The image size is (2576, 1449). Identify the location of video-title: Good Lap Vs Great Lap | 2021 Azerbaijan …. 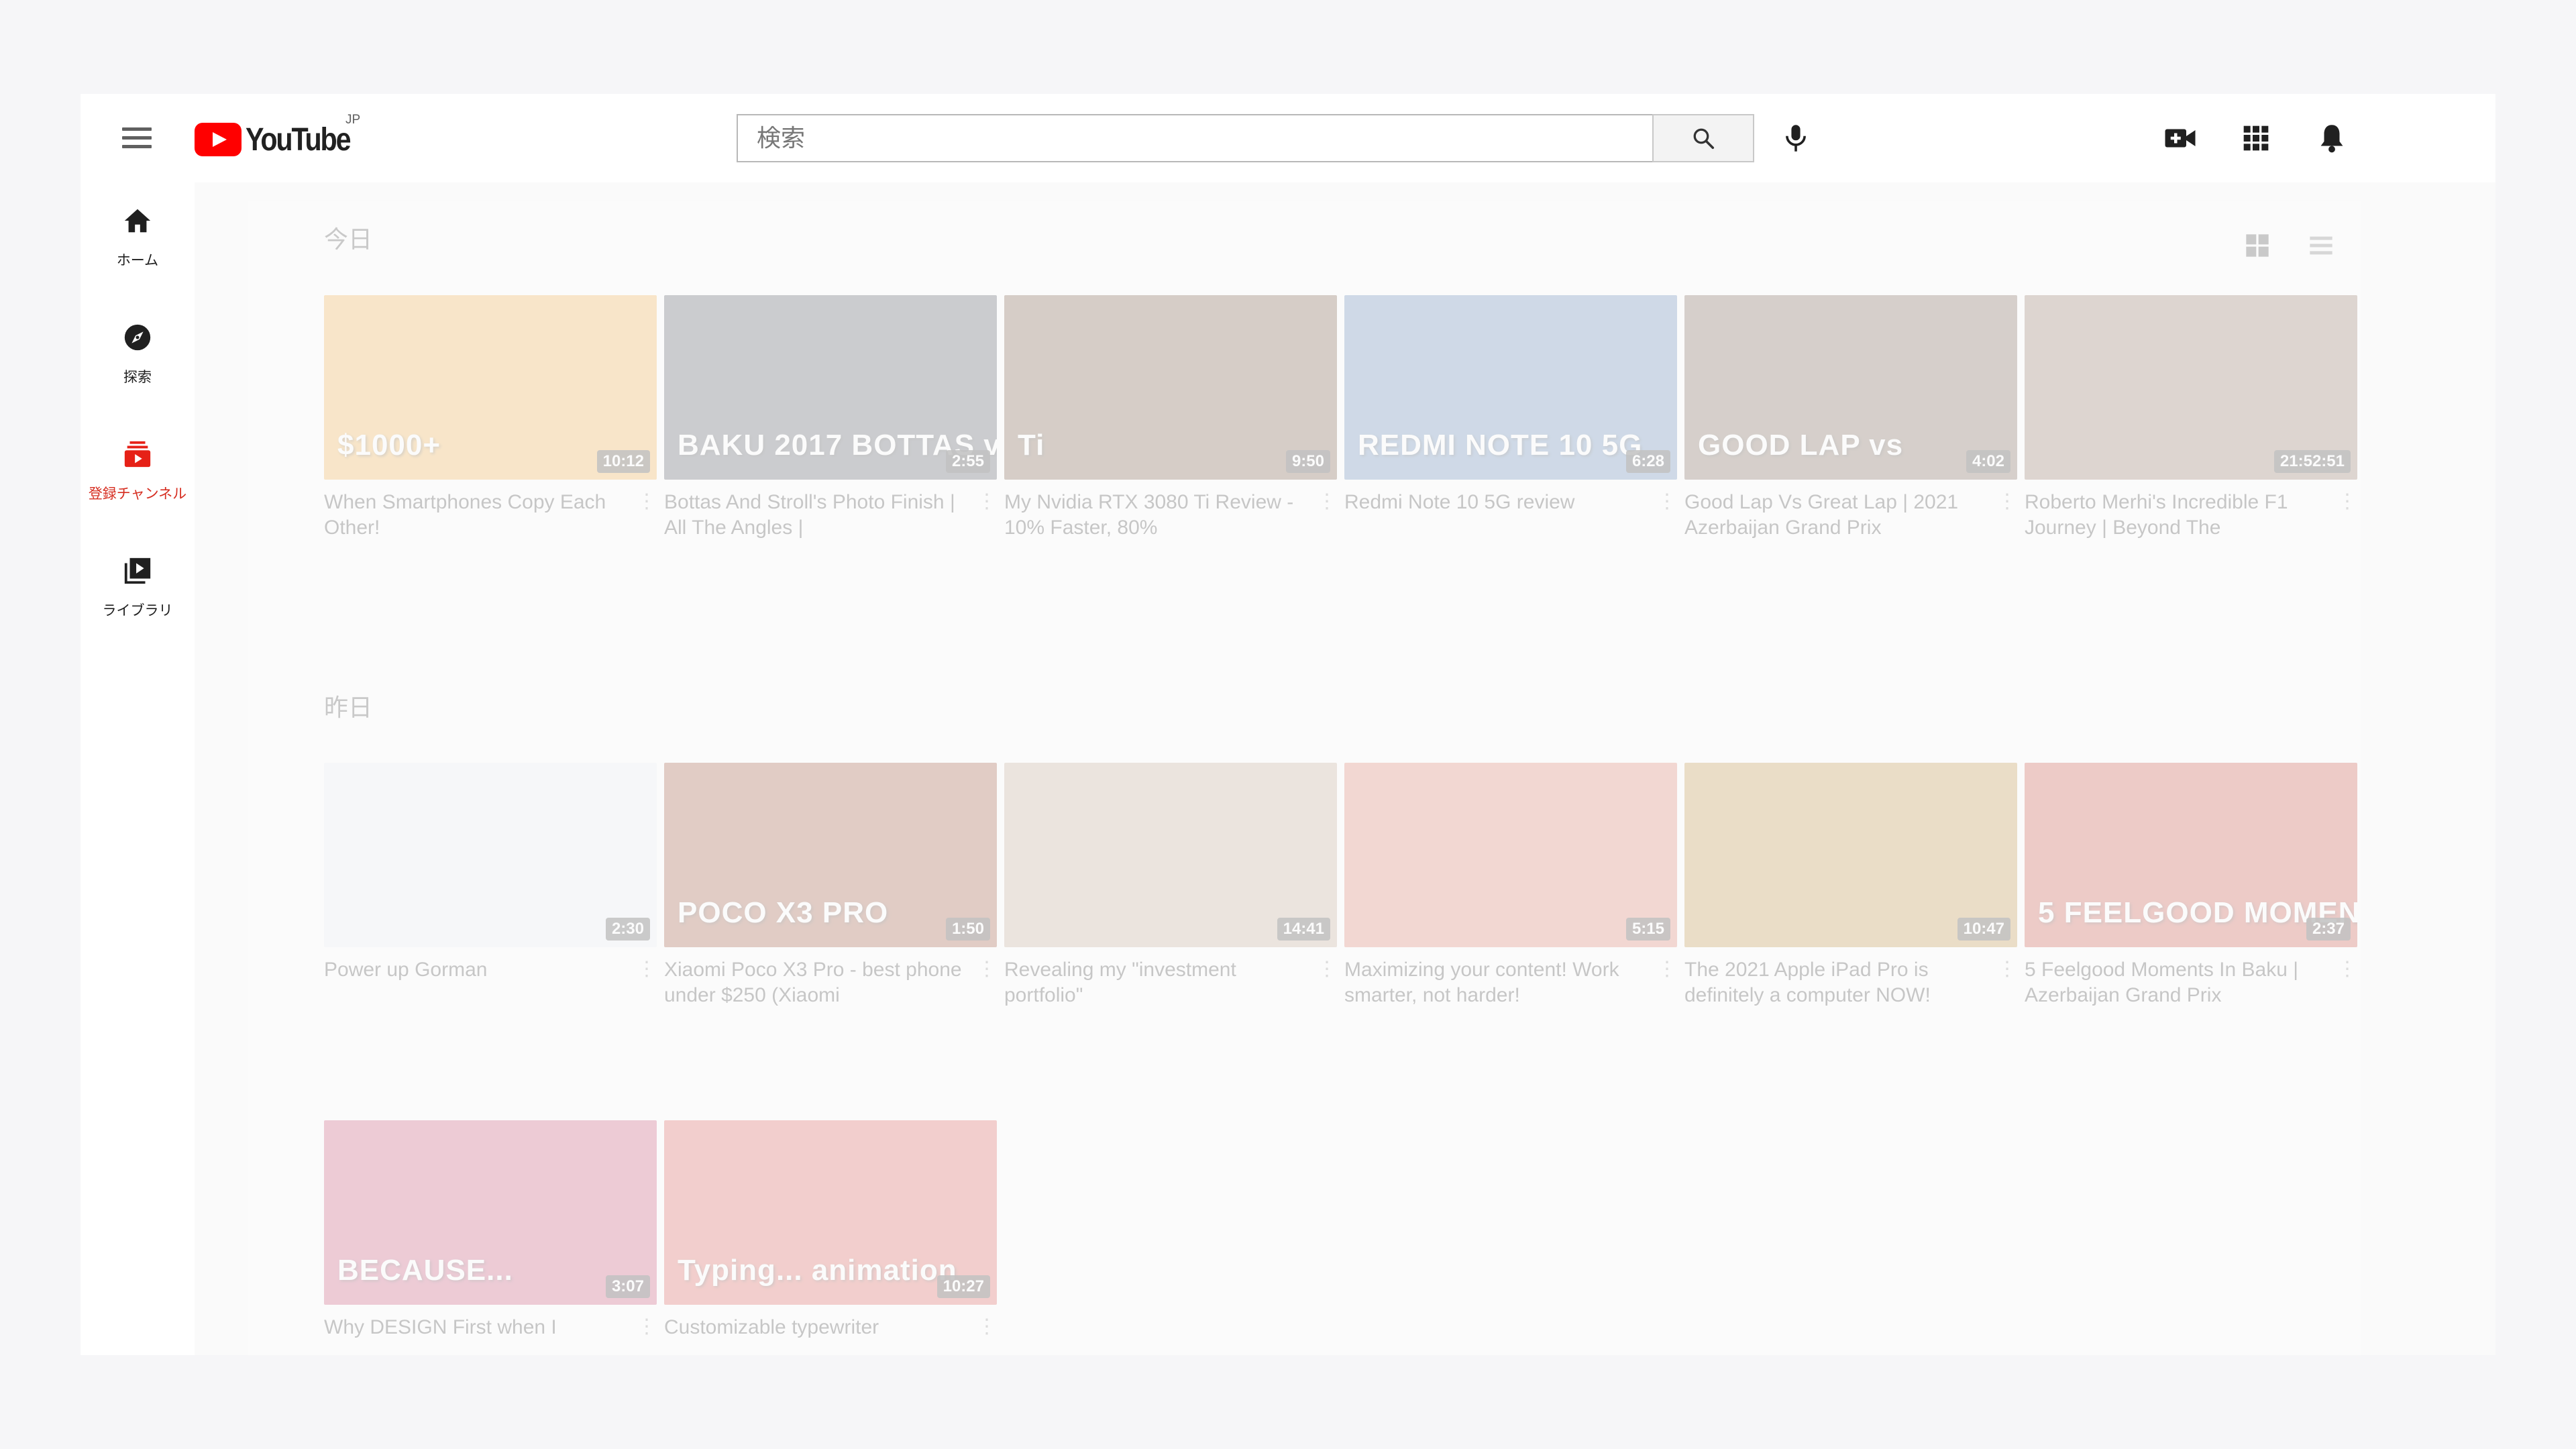
(1838, 515).